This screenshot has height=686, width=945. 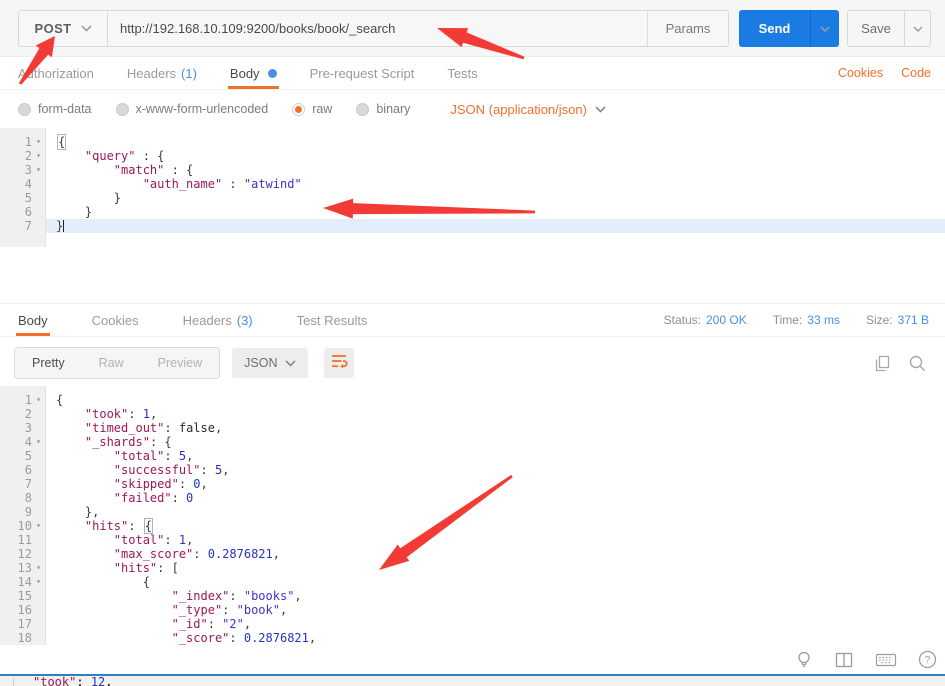 I want to click on tab-count-badge: (3), so click(x=244, y=320).